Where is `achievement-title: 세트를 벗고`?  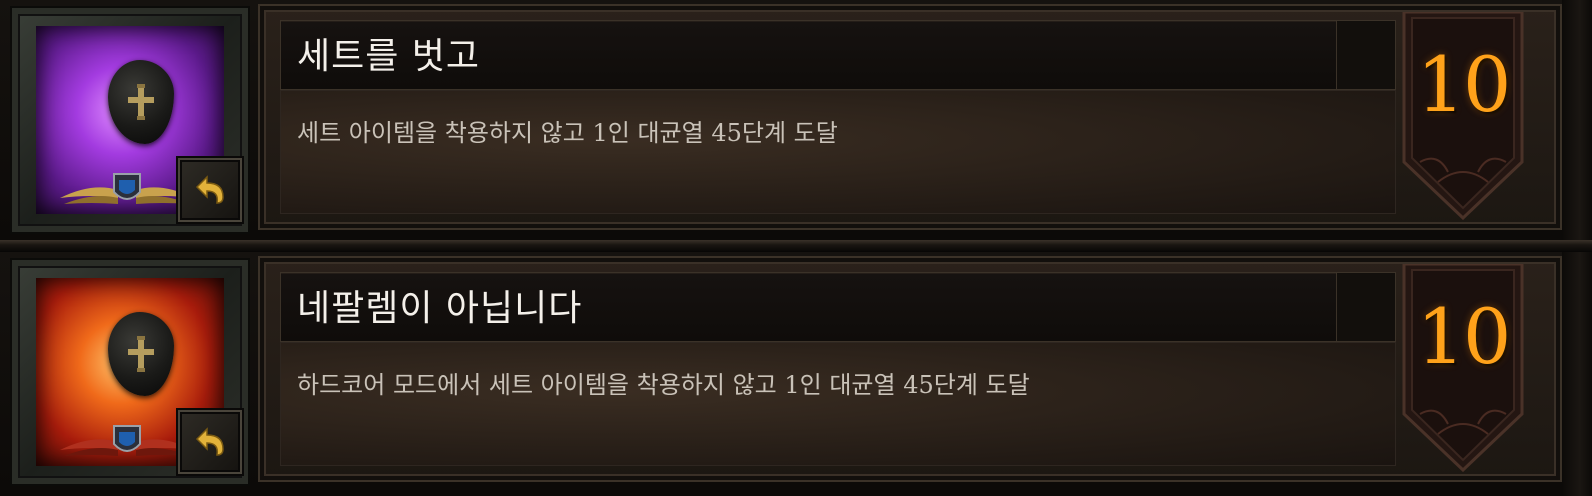 achievement-title: 세트를 벗고 is located at coordinates (389, 56).